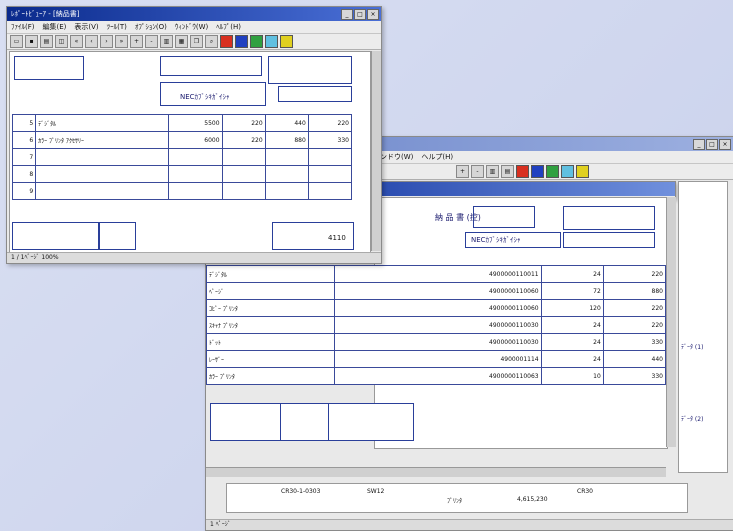 Image resolution: width=733 pixels, height=531 pixels. What do you see at coordinates (286, 157) in the screenshot?
I see `item-col2` at bounding box center [286, 157].